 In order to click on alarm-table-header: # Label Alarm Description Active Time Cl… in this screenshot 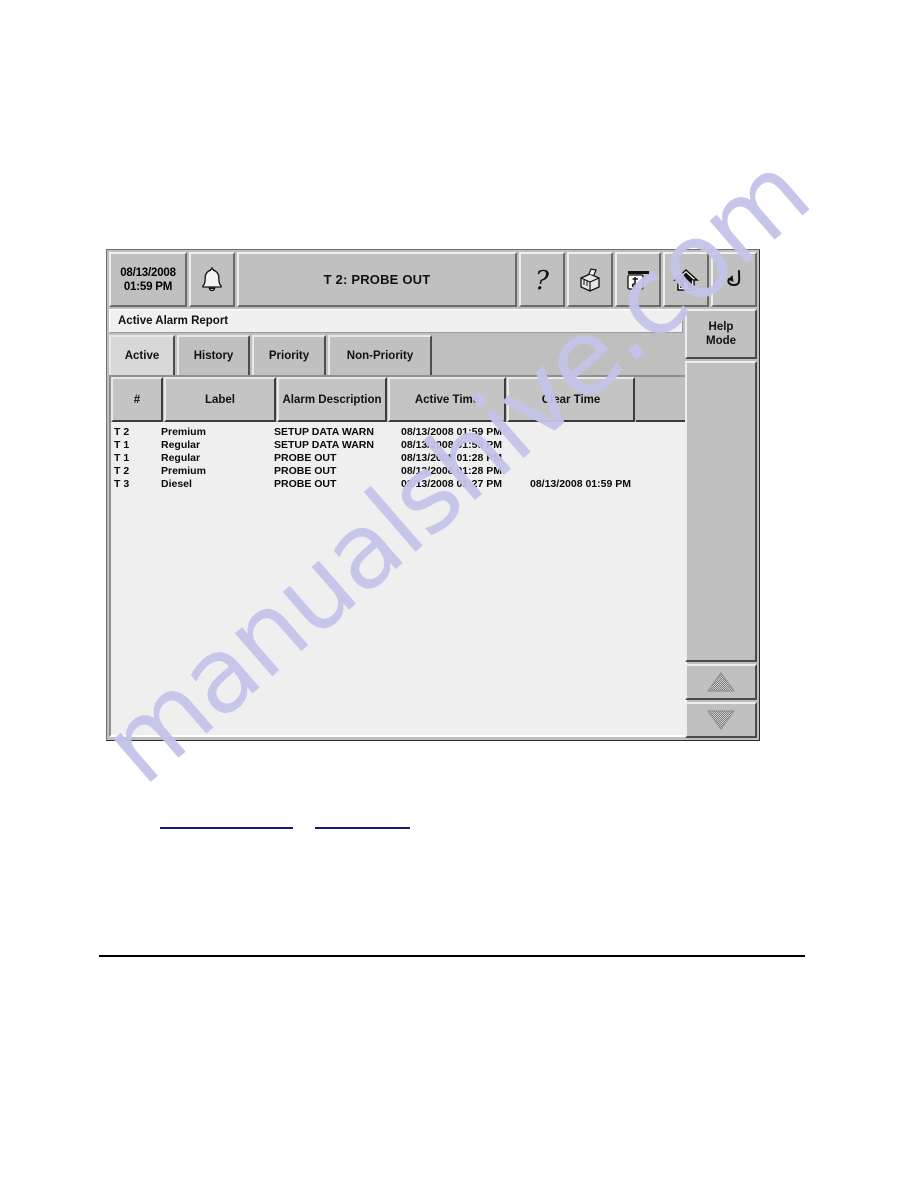, I will do `click(398, 399)`.